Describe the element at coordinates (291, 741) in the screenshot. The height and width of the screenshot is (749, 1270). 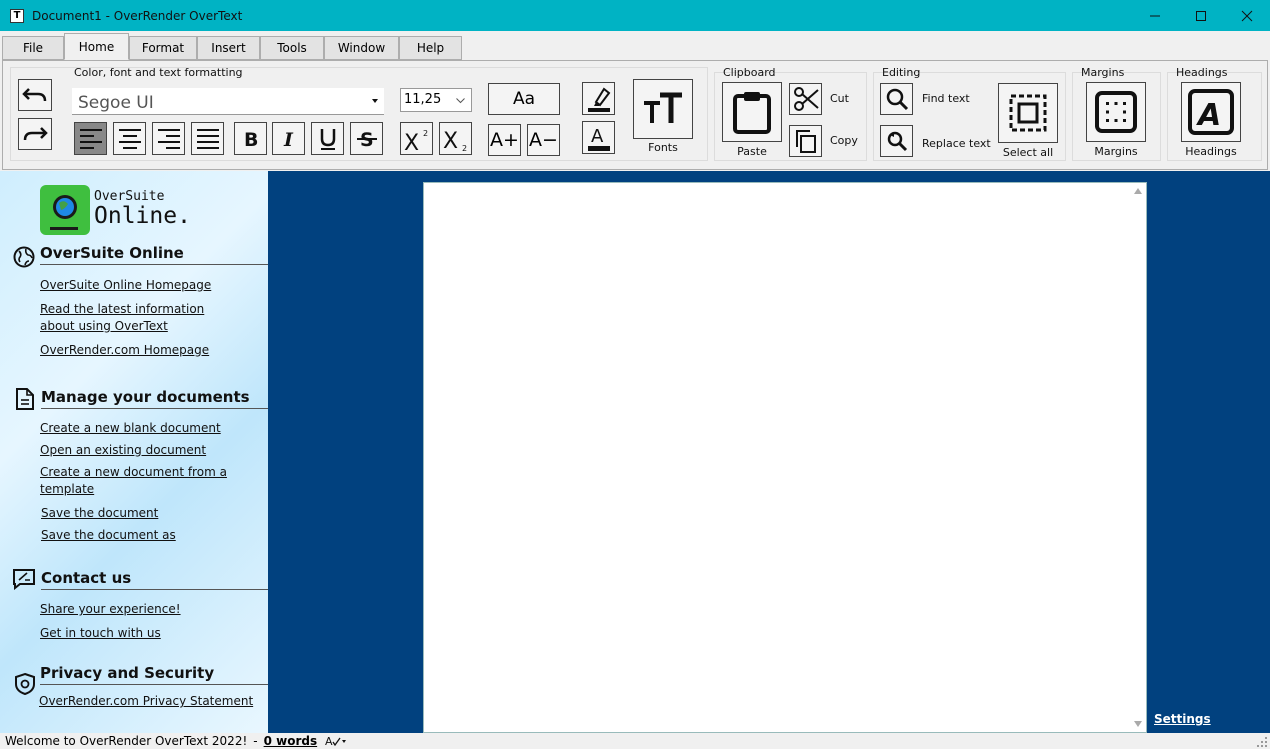
I see `word-count: 0 words` at that location.